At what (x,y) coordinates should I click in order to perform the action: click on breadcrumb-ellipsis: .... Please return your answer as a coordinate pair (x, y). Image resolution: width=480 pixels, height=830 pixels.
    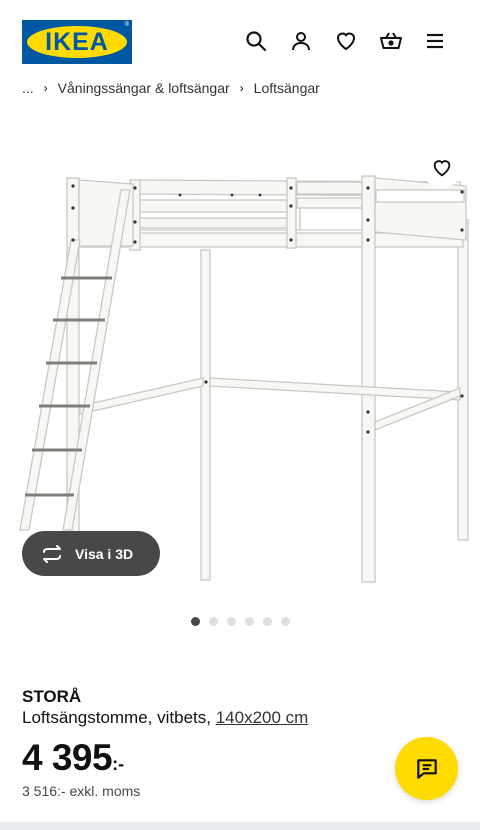
    Looking at the image, I should click on (28, 88).